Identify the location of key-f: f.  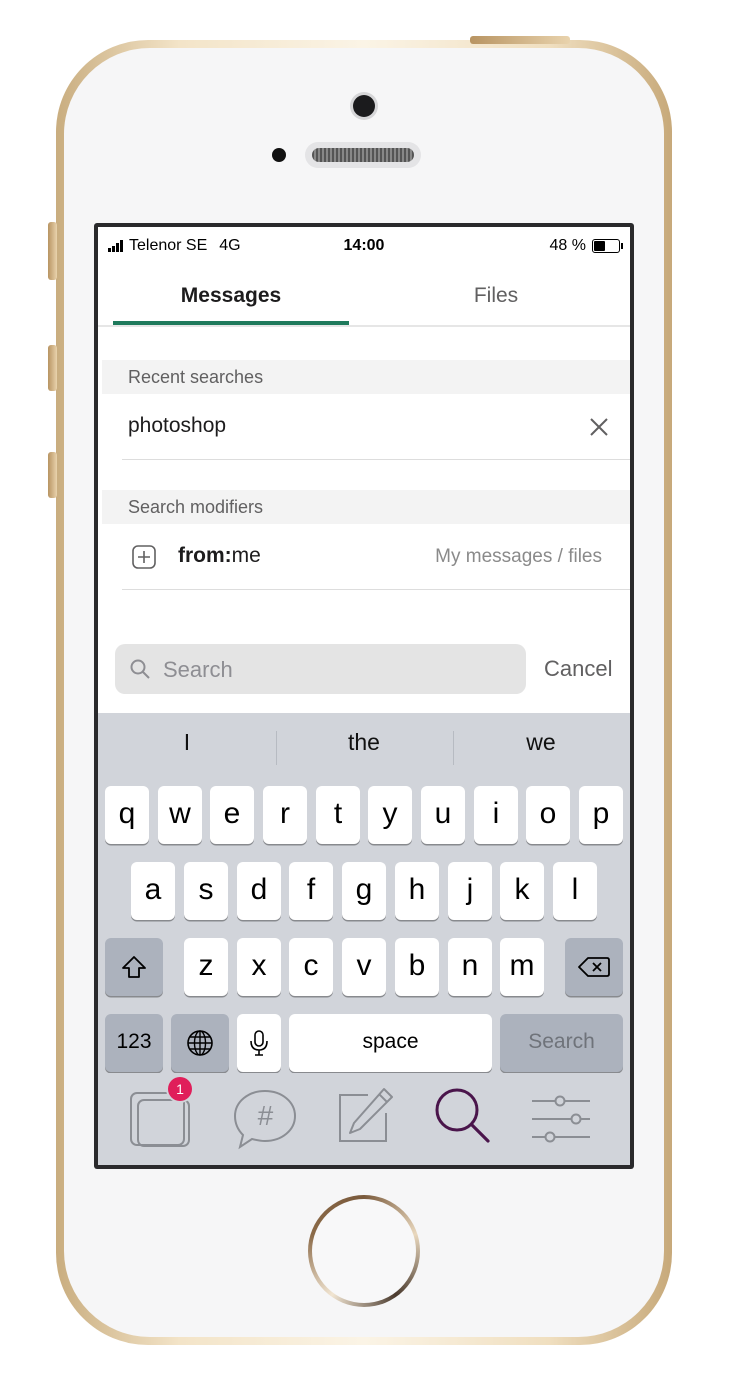
(311, 891).